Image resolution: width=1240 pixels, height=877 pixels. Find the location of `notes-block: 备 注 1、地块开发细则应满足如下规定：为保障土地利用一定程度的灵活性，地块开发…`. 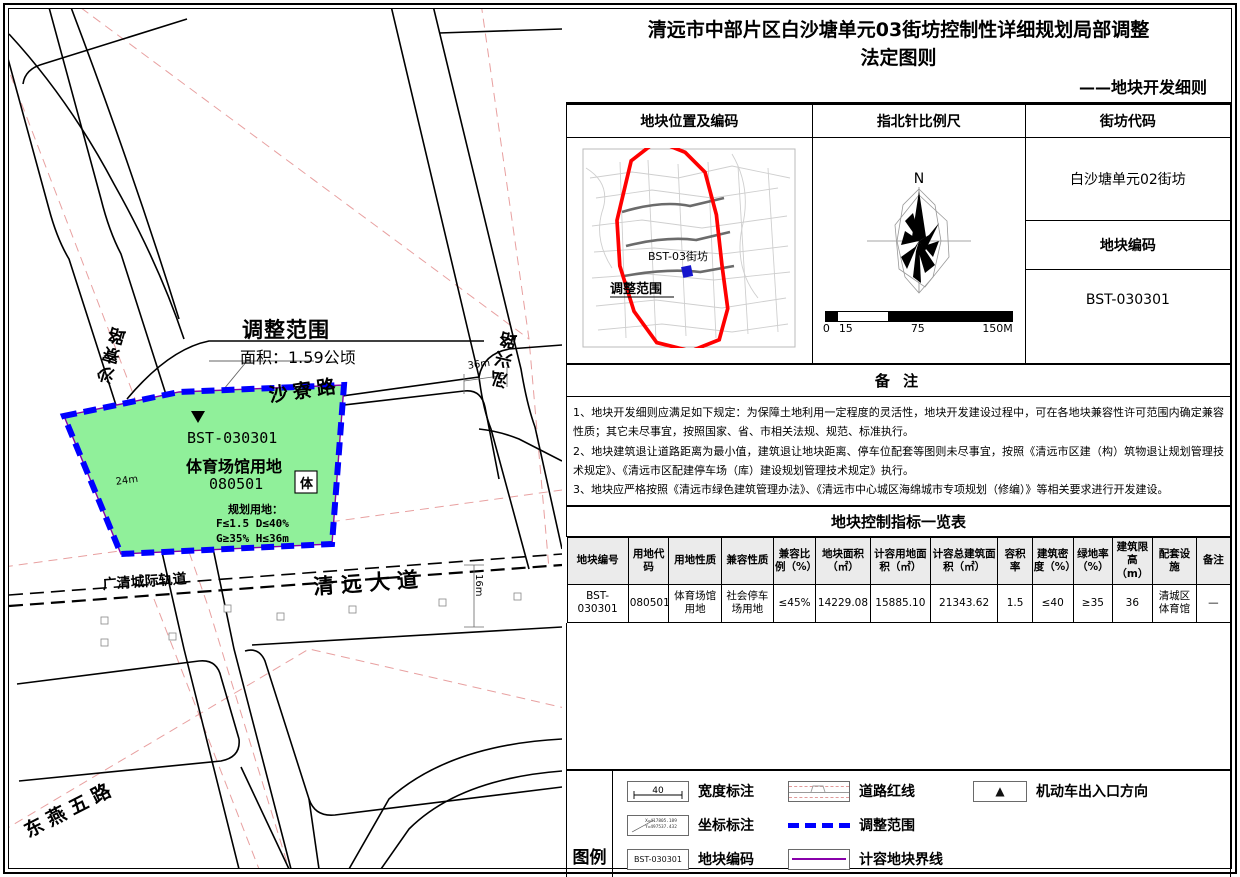

notes-block: 备 注 1、地块开发细则应满足如下规定：为保障土地利用一定程度的灵活性，地块开发… is located at coordinates (898, 435).